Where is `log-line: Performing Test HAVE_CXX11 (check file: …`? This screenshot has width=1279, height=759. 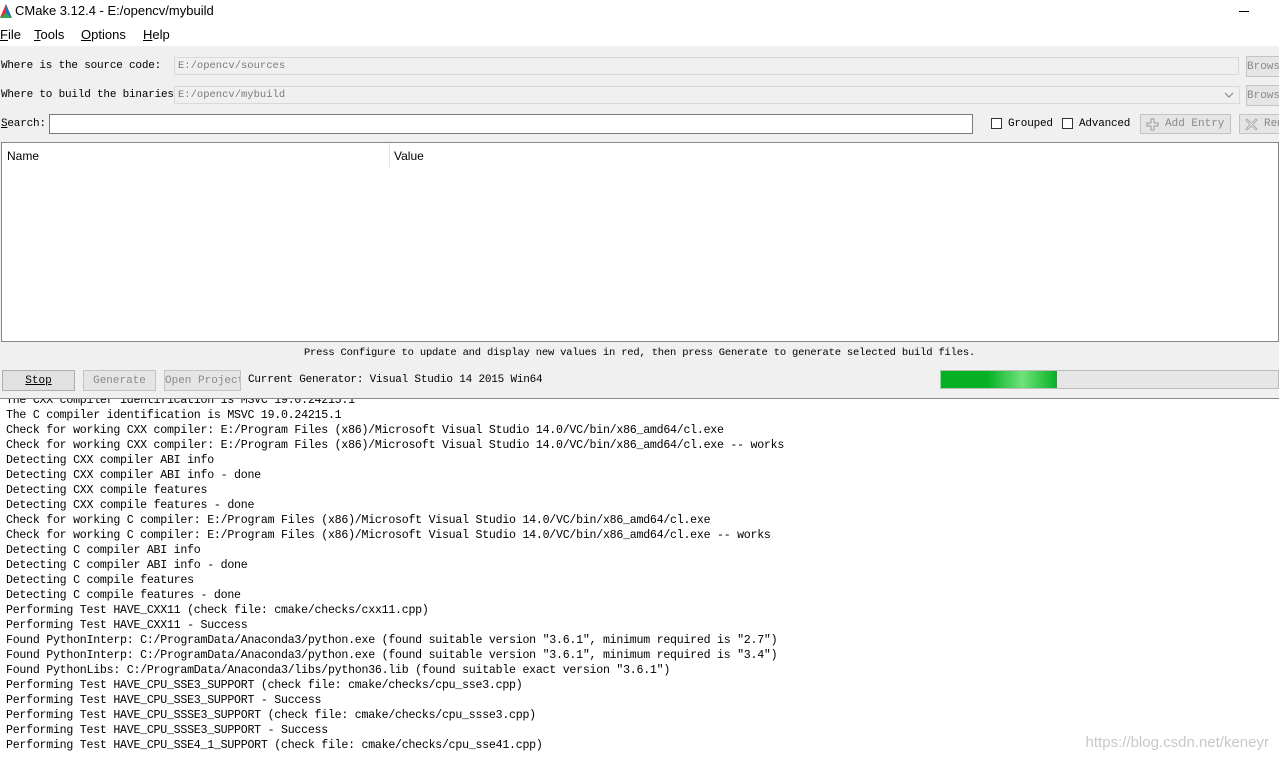 log-line: Performing Test HAVE_CXX11 (check file: … is located at coordinates (217, 610).